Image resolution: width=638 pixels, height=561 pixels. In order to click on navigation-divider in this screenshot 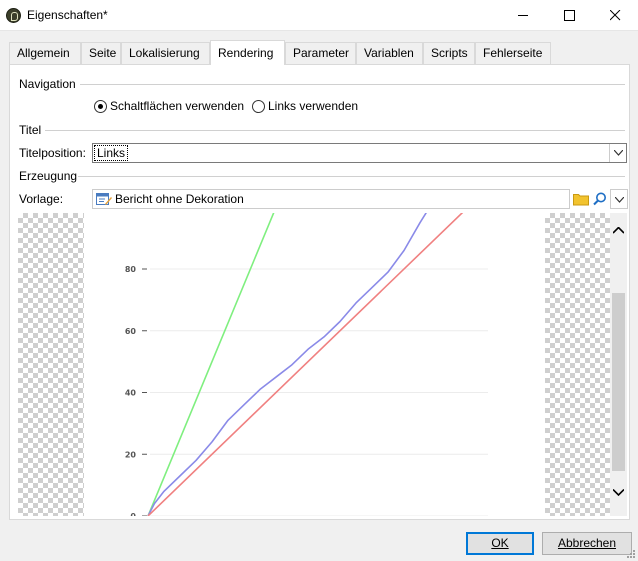, I will do `click(352, 84)`.